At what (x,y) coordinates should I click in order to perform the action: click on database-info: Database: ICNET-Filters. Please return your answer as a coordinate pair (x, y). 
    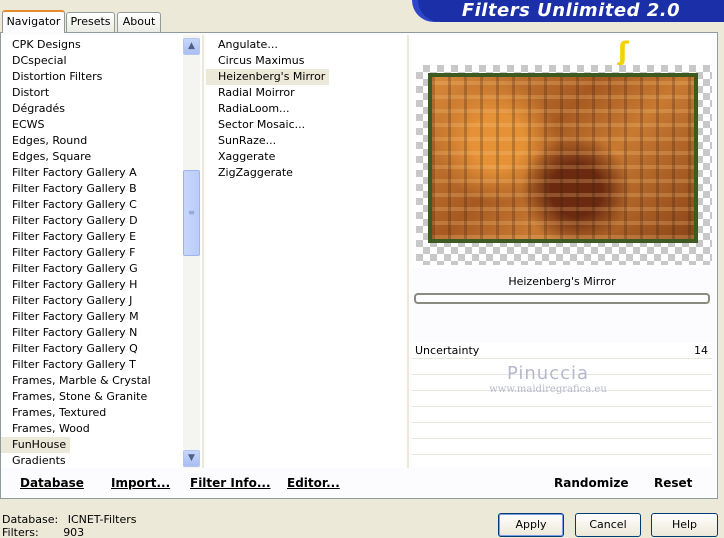
    Looking at the image, I should click on (69, 519).